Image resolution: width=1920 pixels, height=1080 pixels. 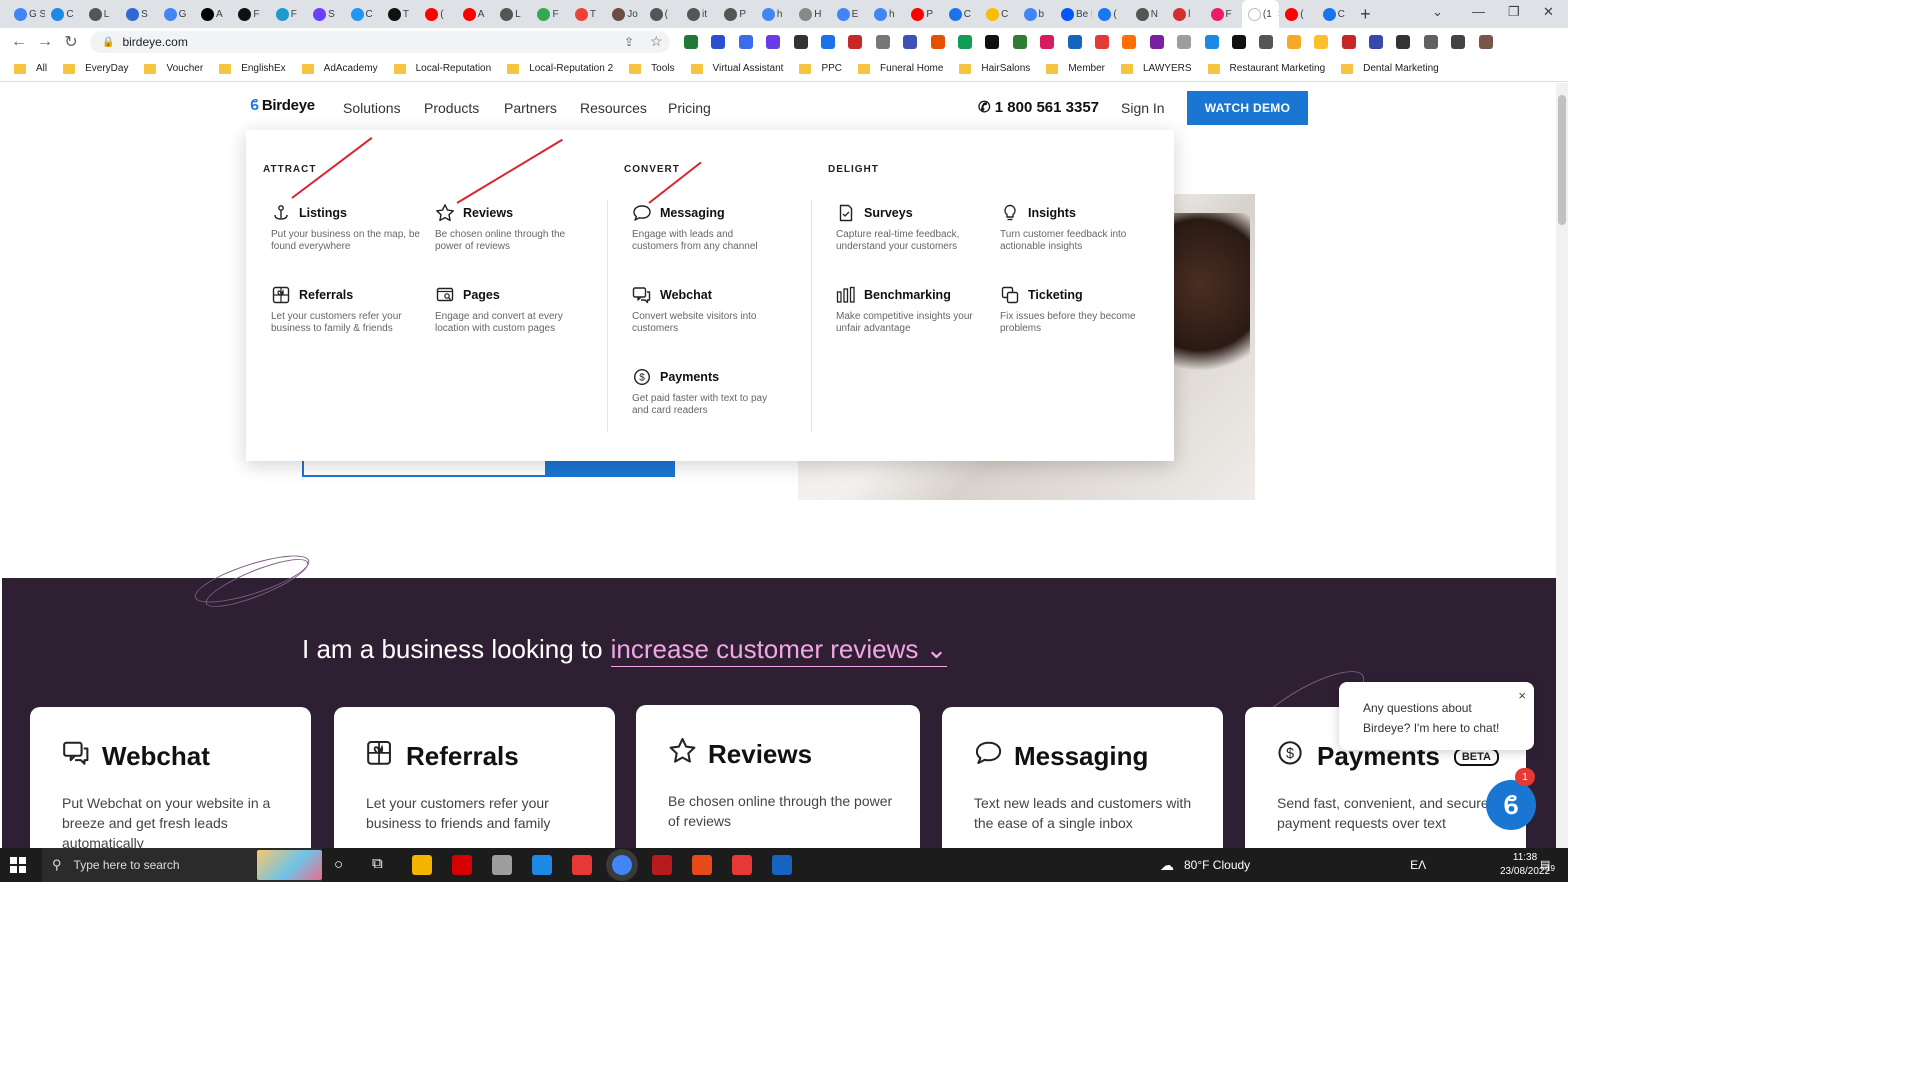 What do you see at coordinates (173, 68) in the screenshot?
I see `bookmark-folder: Voucher` at bounding box center [173, 68].